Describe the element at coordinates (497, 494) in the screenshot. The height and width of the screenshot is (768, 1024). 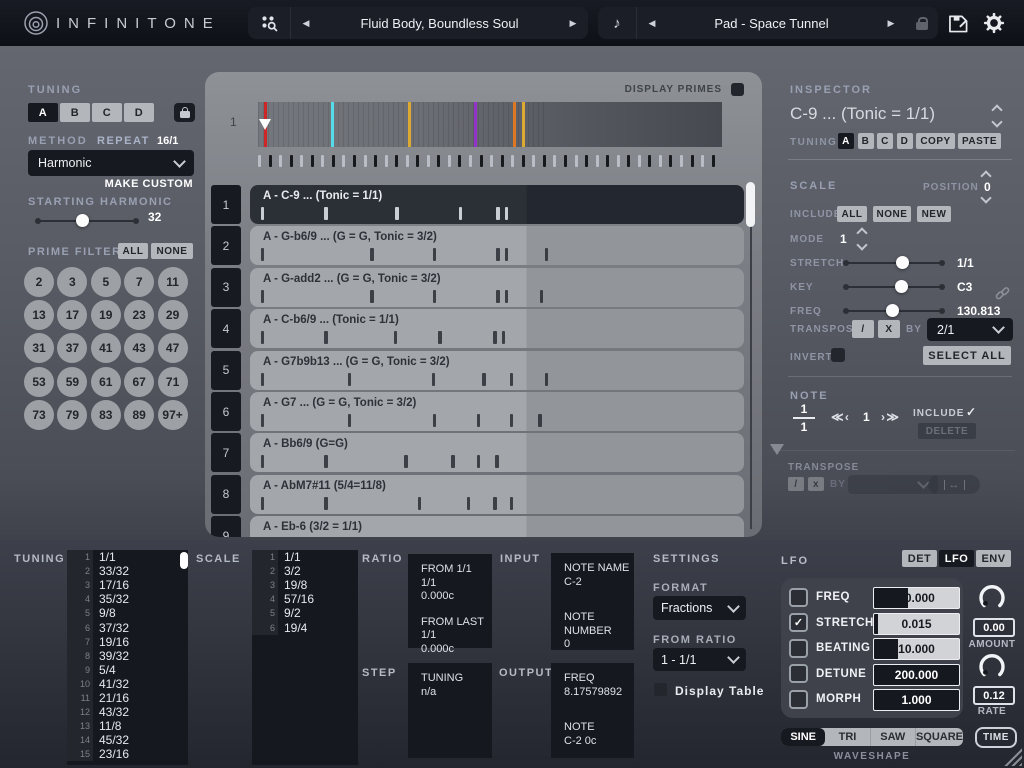
I see `scale-row: A - AbM7#11 (5/4=11/8)` at that location.